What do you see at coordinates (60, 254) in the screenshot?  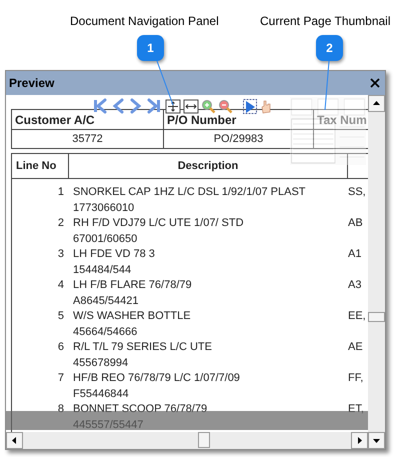 I see `line-number: 3` at bounding box center [60, 254].